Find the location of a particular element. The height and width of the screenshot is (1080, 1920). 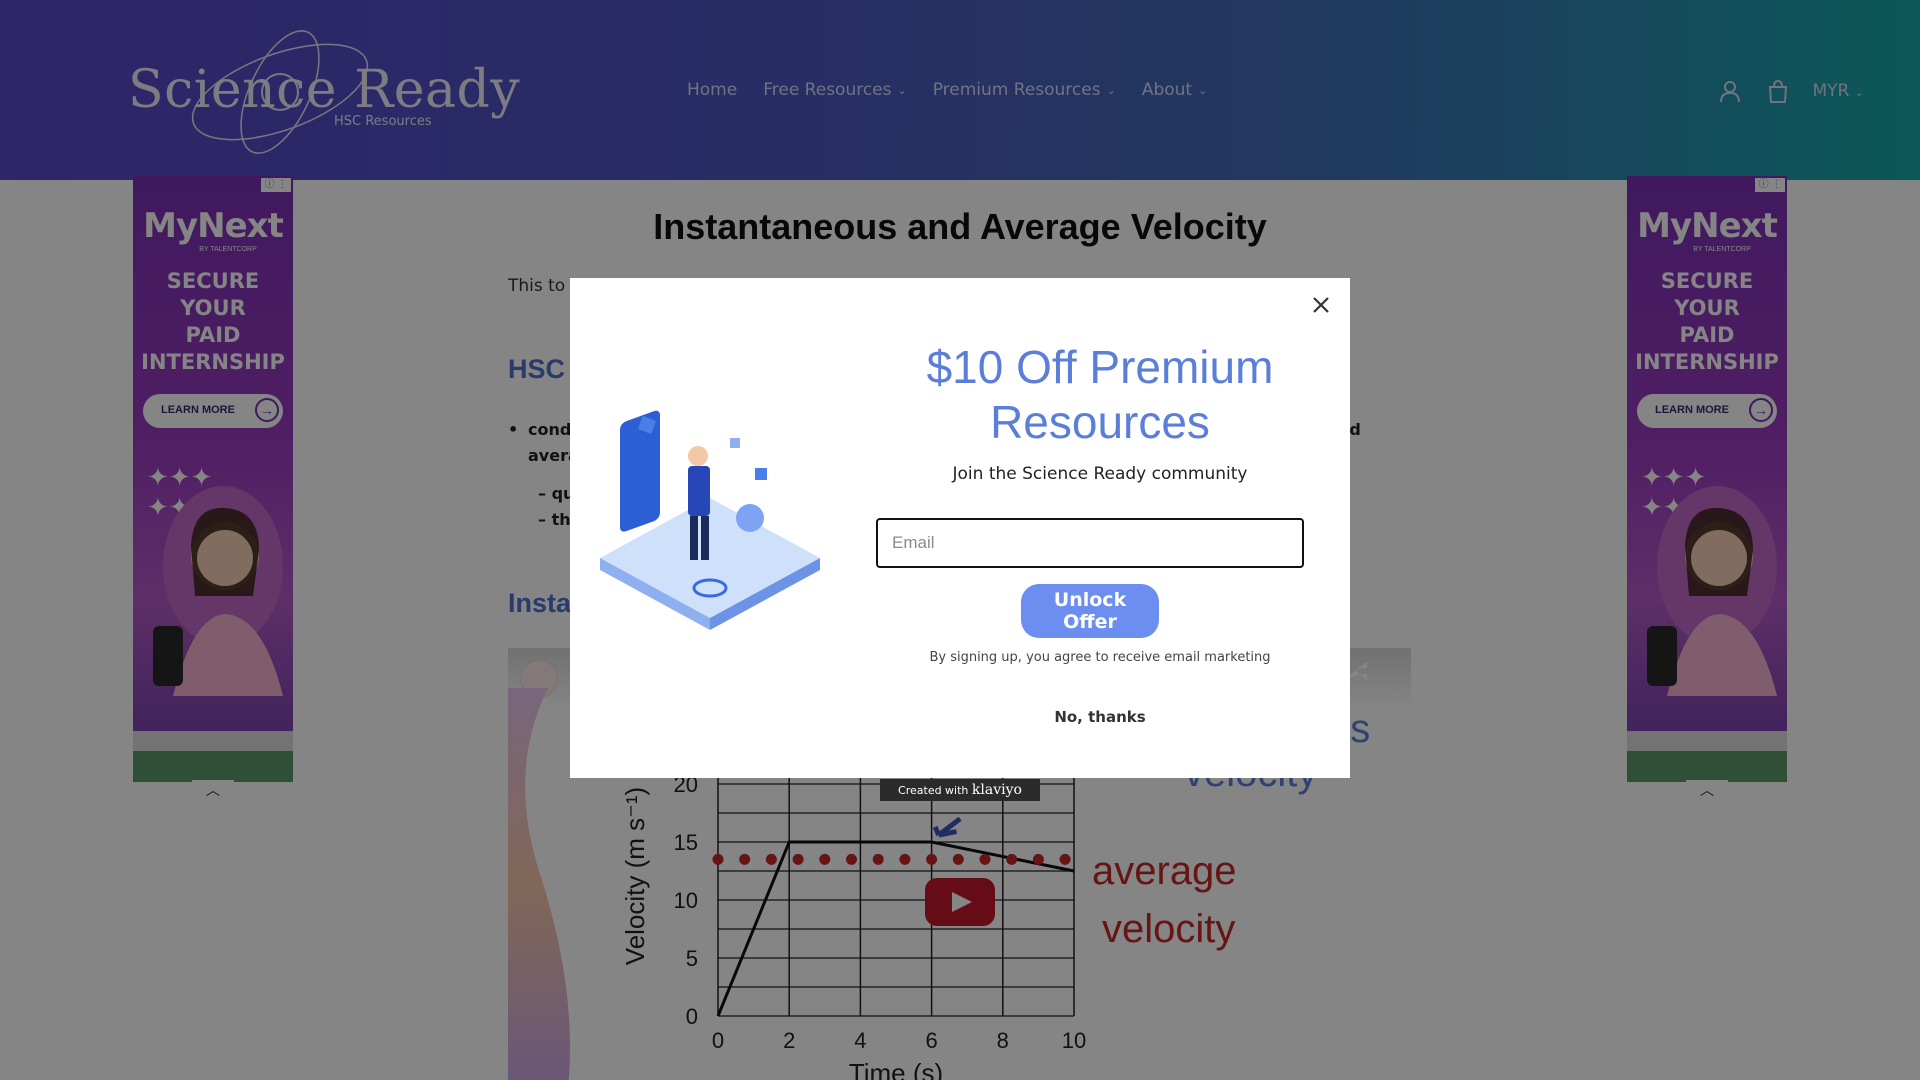

email-field is located at coordinates (1090, 543).